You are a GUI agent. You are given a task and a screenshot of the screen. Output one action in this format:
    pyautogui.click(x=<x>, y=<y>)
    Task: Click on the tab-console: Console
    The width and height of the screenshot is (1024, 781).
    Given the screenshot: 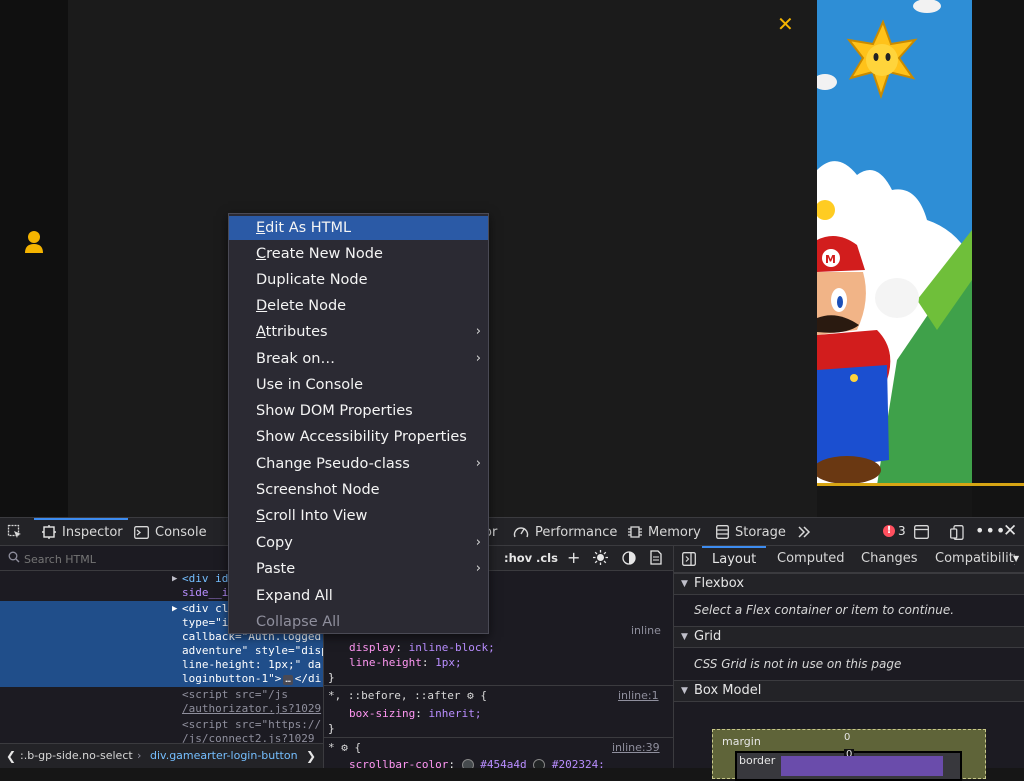 What is the action you would take?
    pyautogui.click(x=170, y=532)
    